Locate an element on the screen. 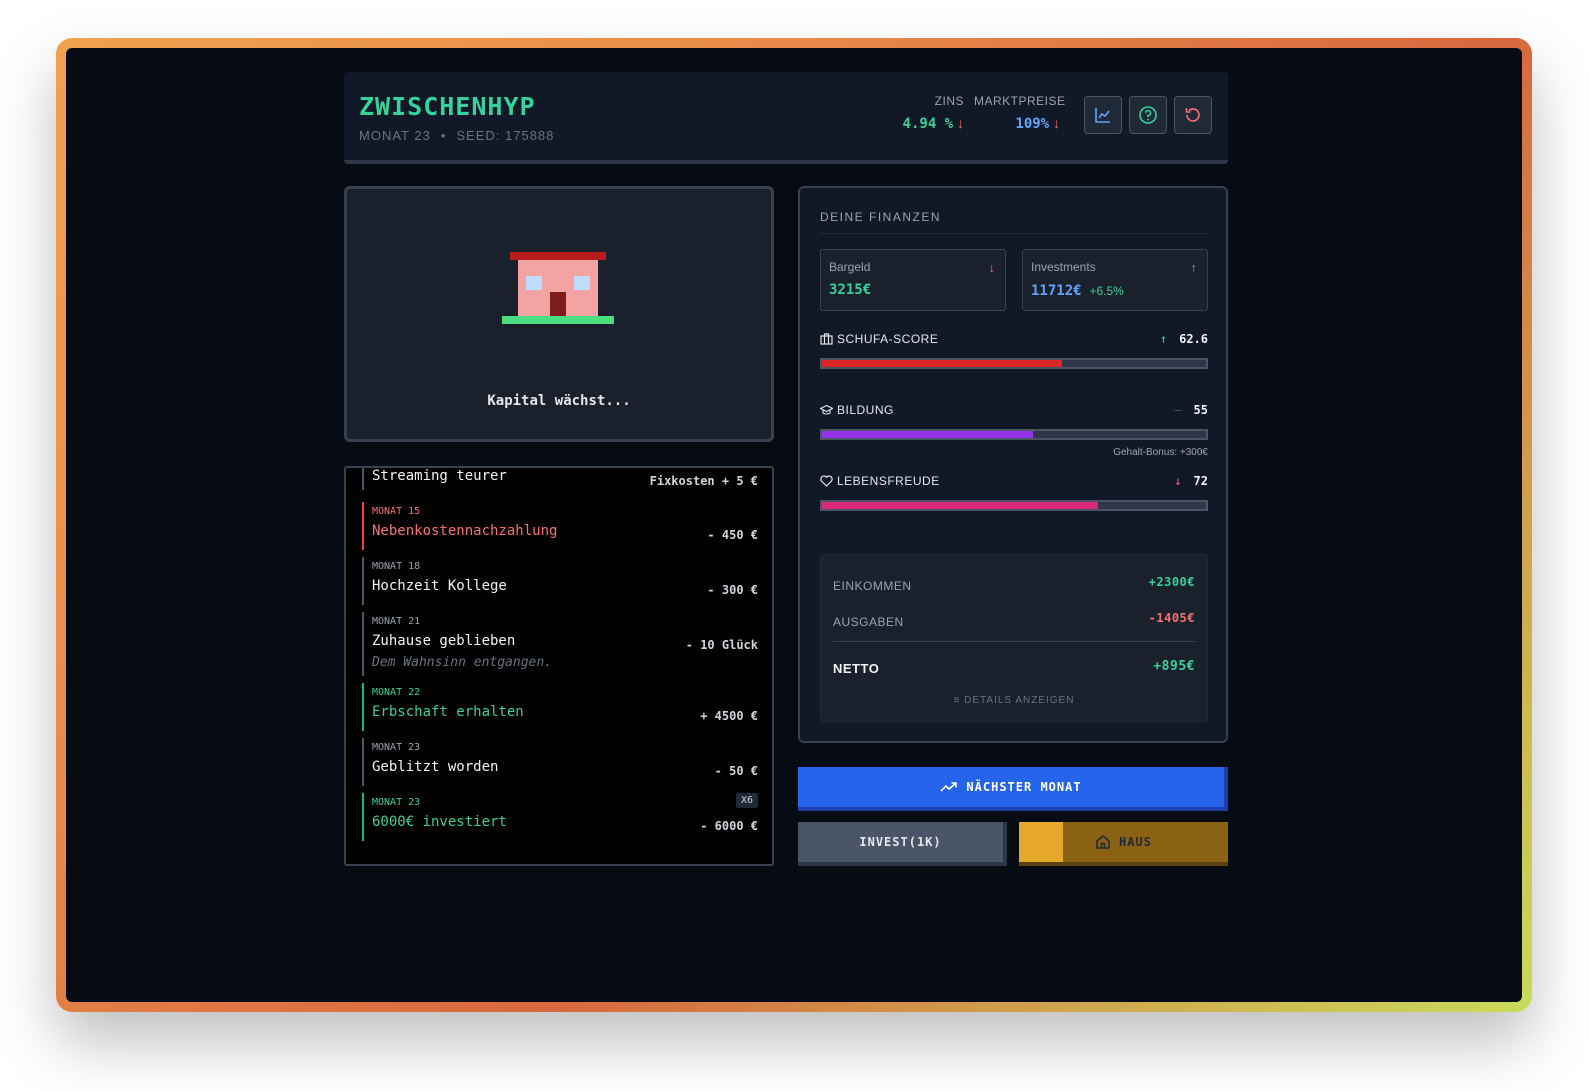 The width and height of the screenshot is (1589, 1091). zins-trend-icon: ↓ is located at coordinates (960, 123).